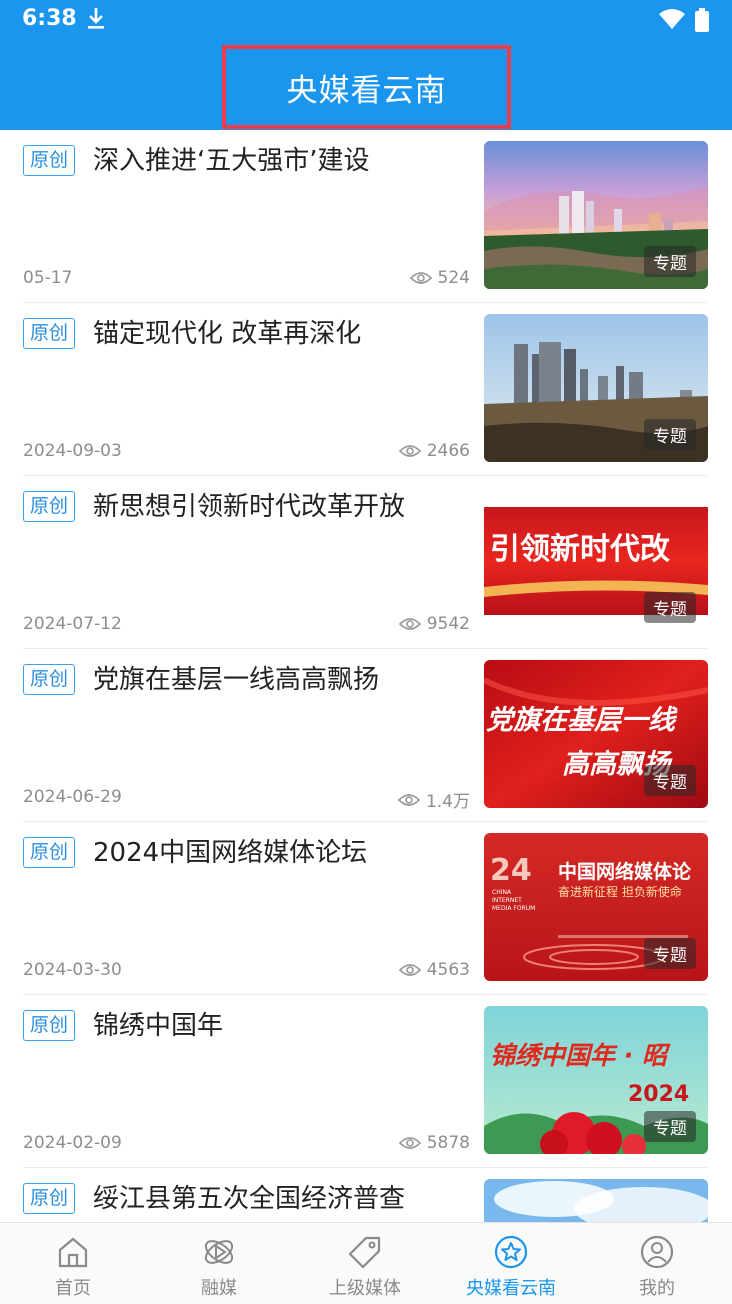 The height and width of the screenshot is (1304, 732). What do you see at coordinates (580, 549) in the screenshot?
I see `image-caption: 引领新时代改` at bounding box center [580, 549].